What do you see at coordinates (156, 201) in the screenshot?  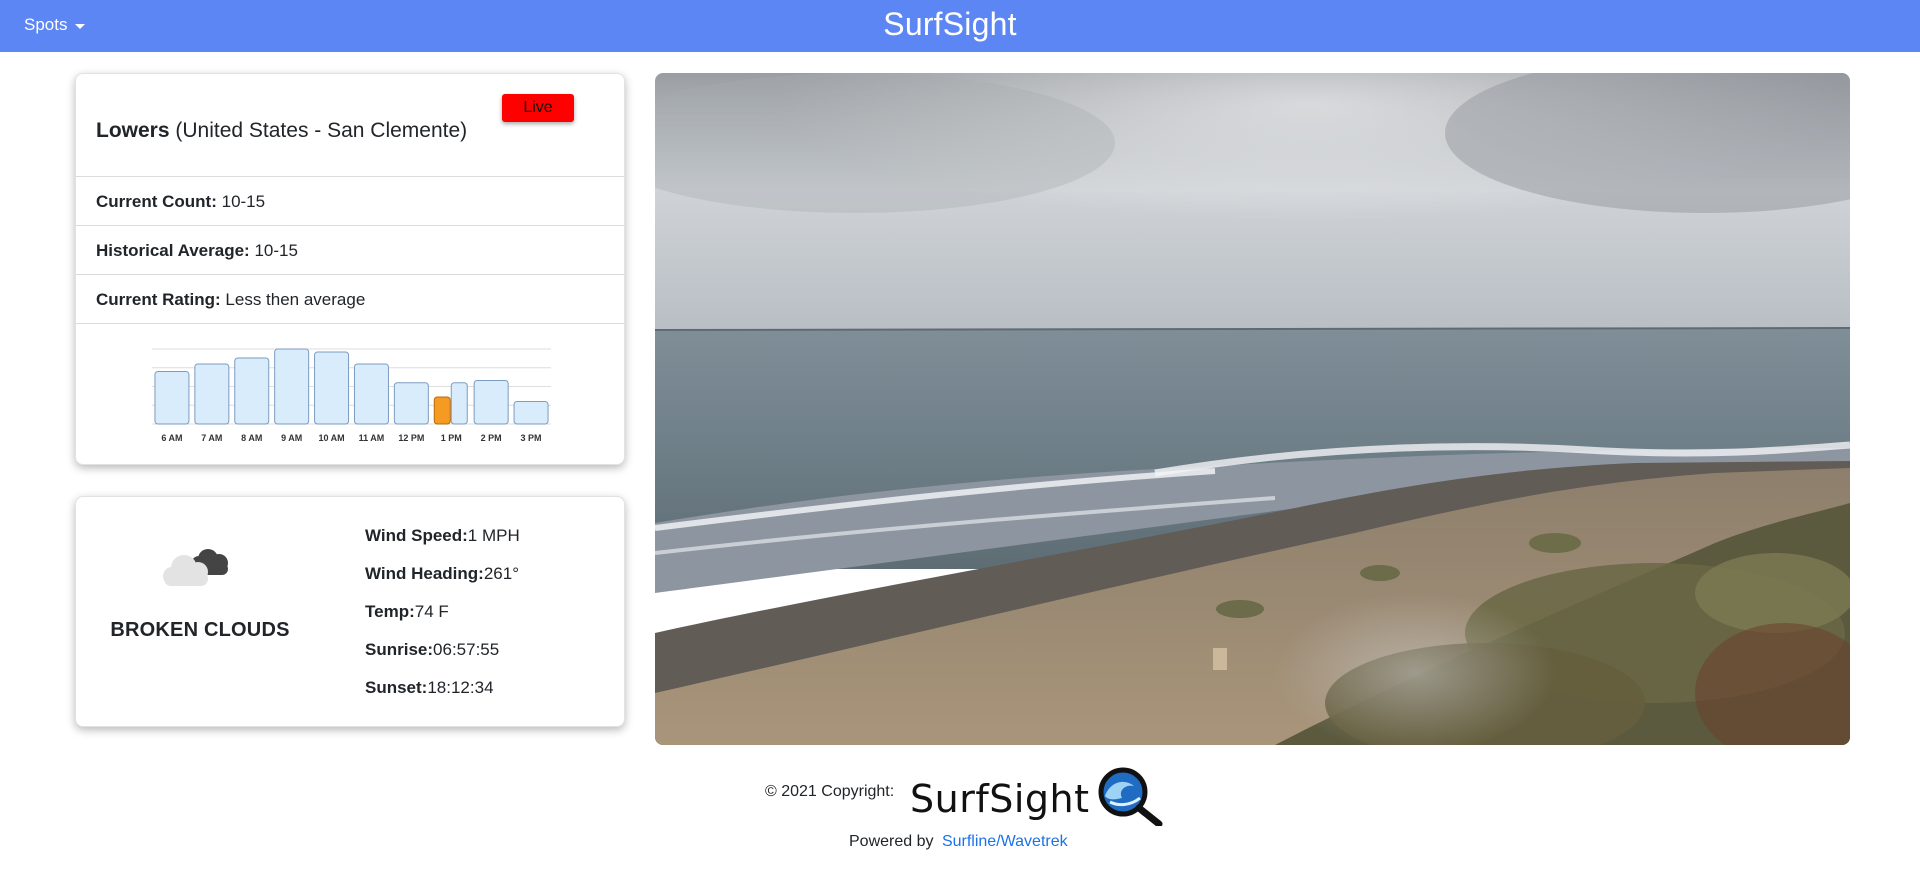 I see `current-count-label: Current Count:` at bounding box center [156, 201].